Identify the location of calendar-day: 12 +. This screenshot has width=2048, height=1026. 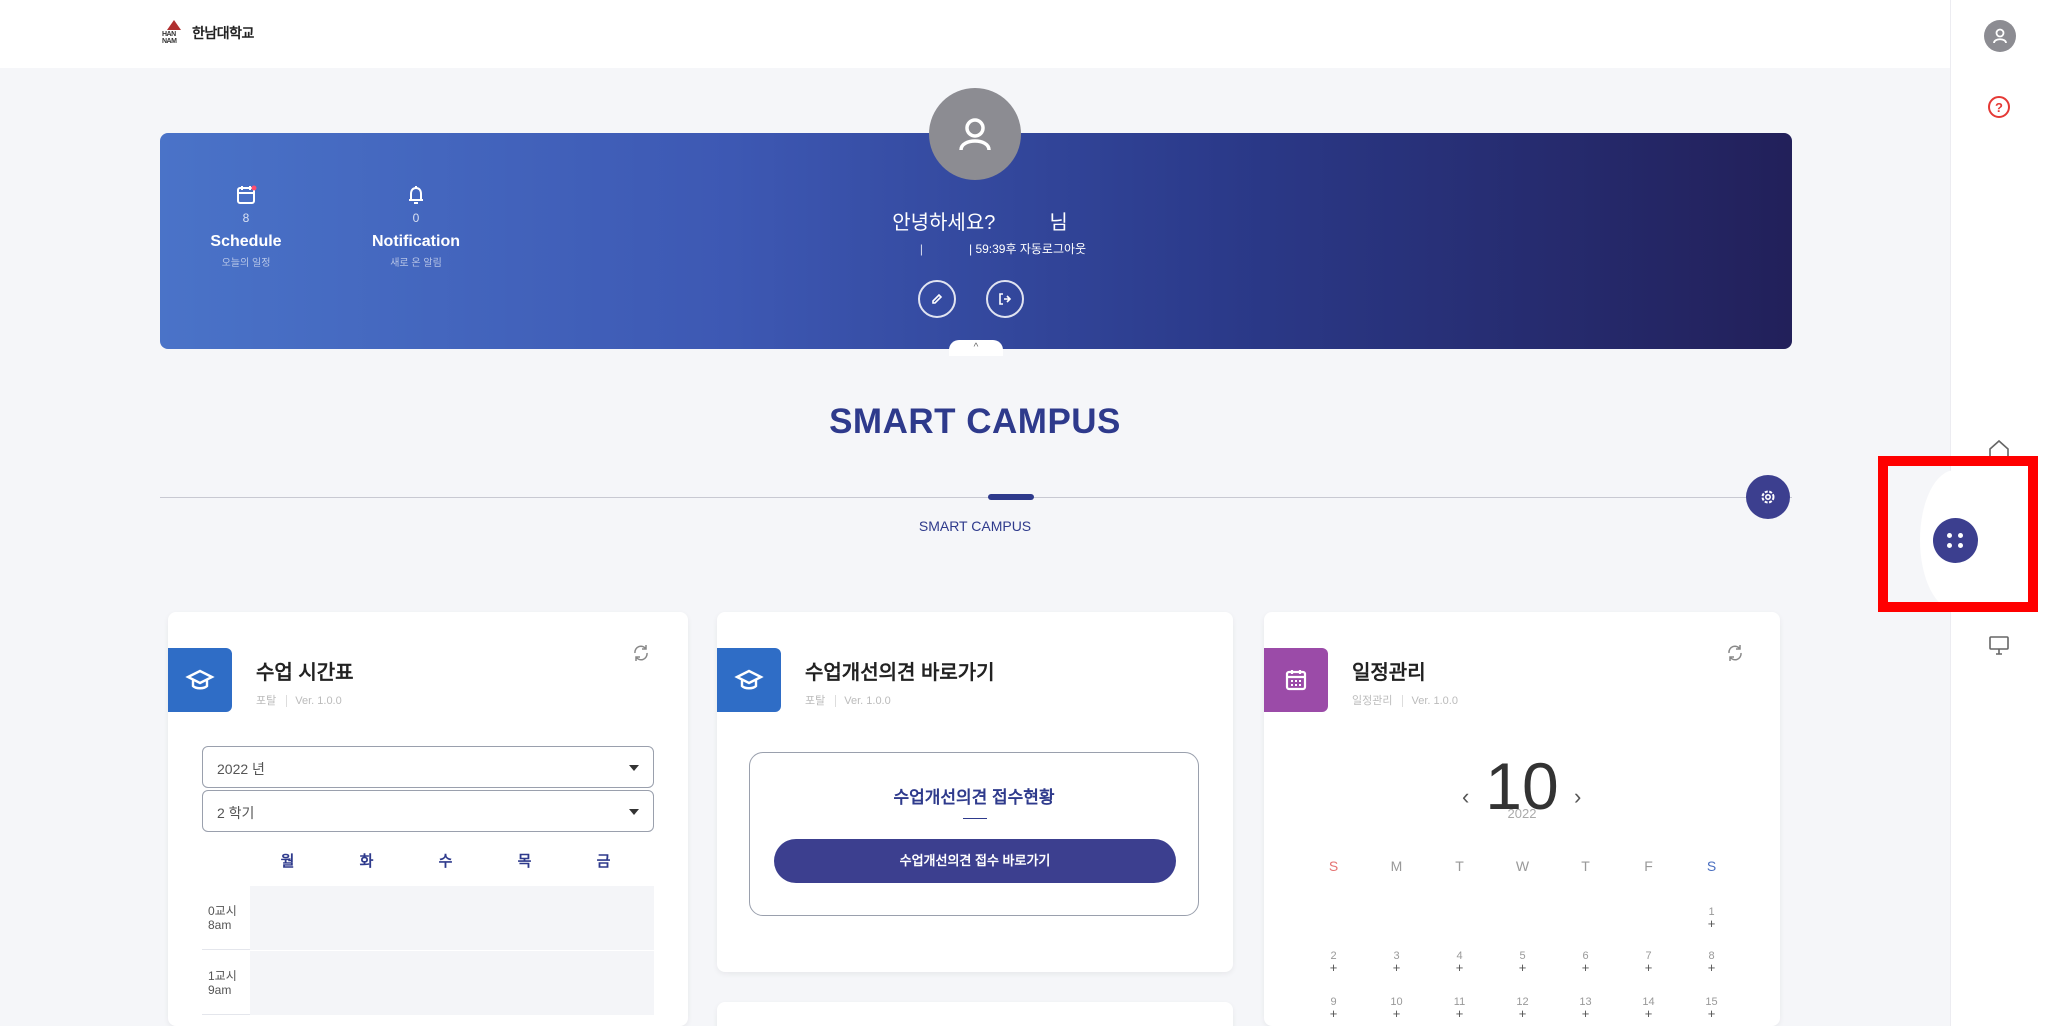
(1522, 1008).